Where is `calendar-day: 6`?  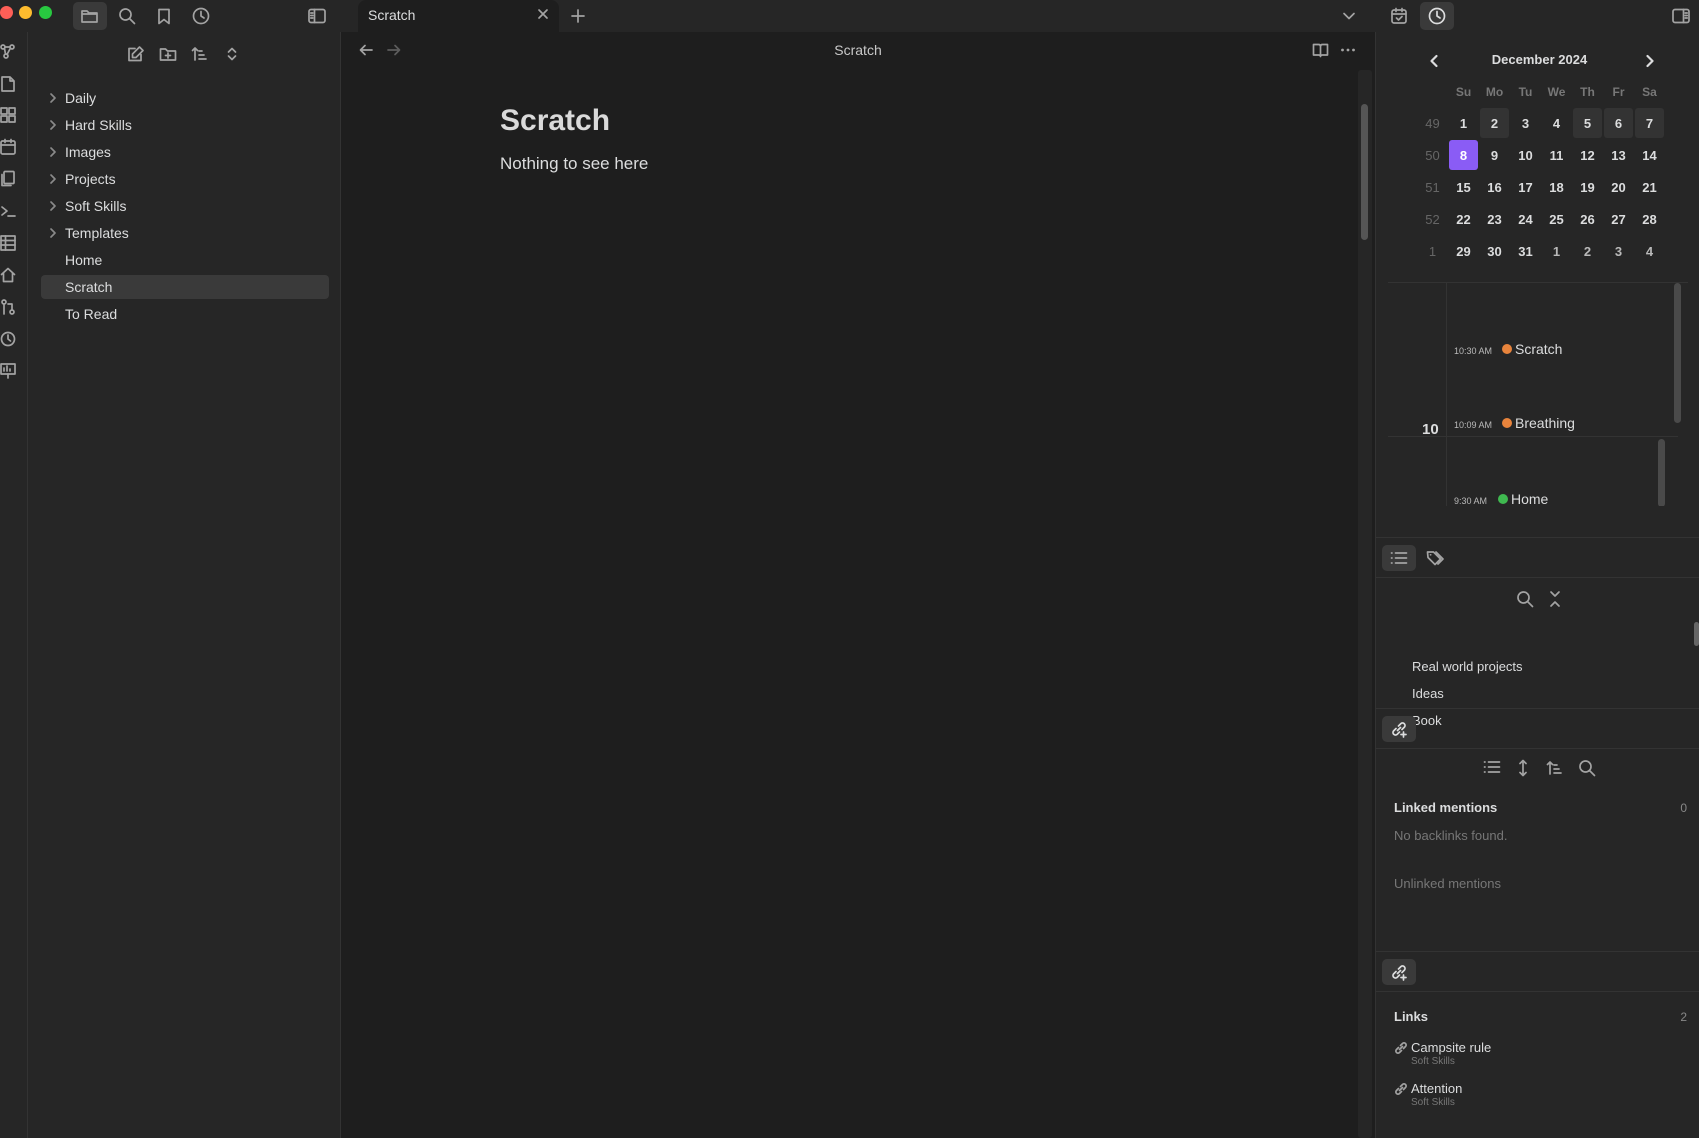
calendar-day: 6 is located at coordinates (1618, 123).